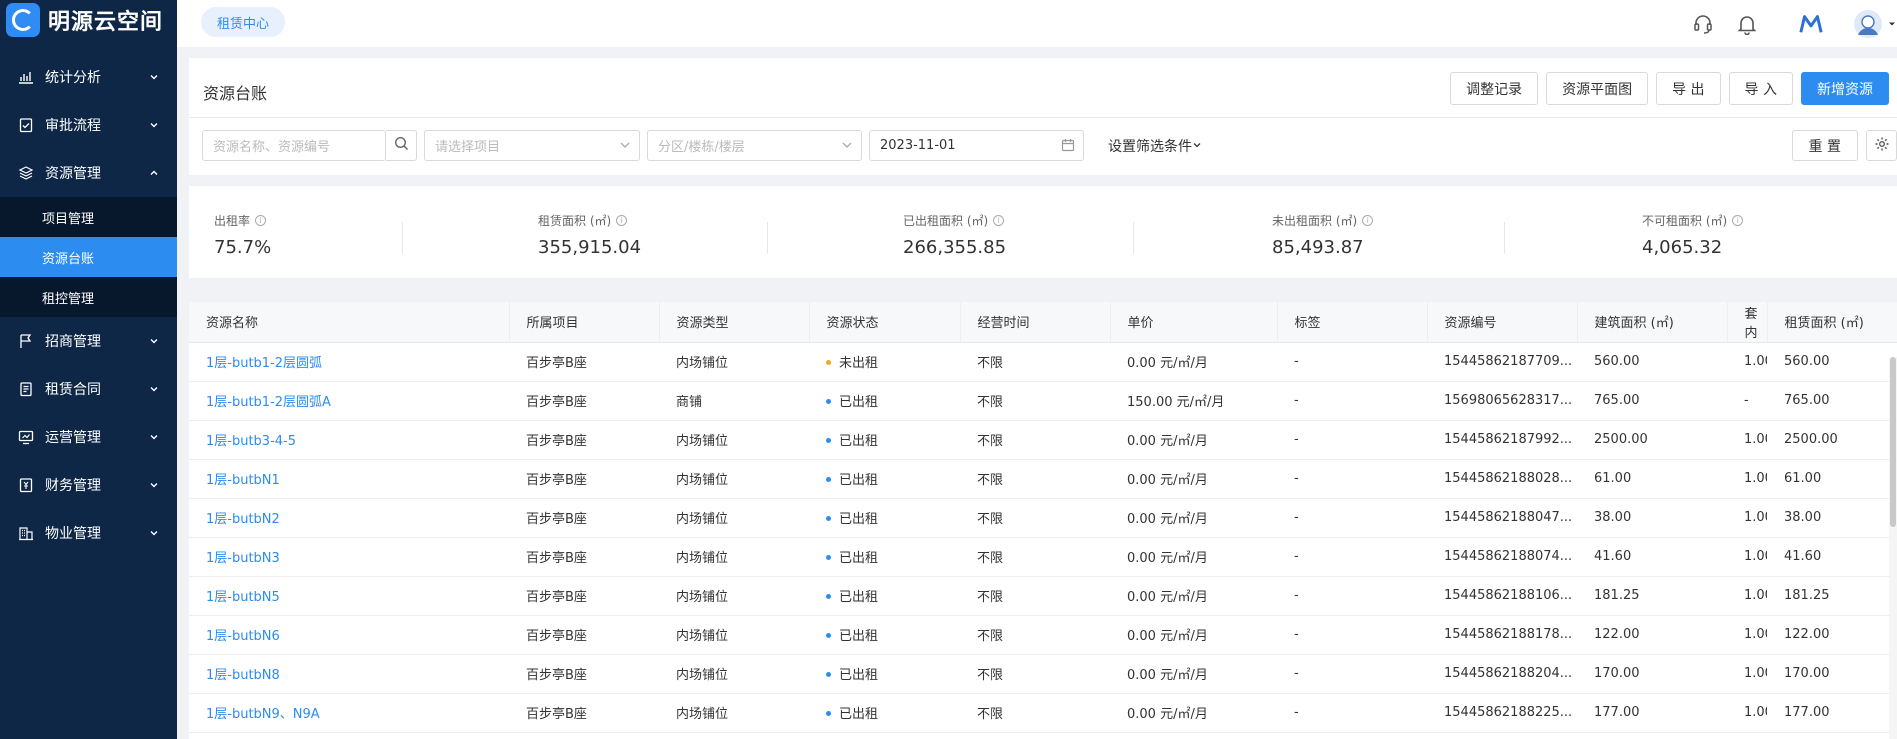 The image size is (1897, 739). Describe the element at coordinates (88, 297) in the screenshot. I see `sidebar-item-rent-control: 租控管理` at that location.